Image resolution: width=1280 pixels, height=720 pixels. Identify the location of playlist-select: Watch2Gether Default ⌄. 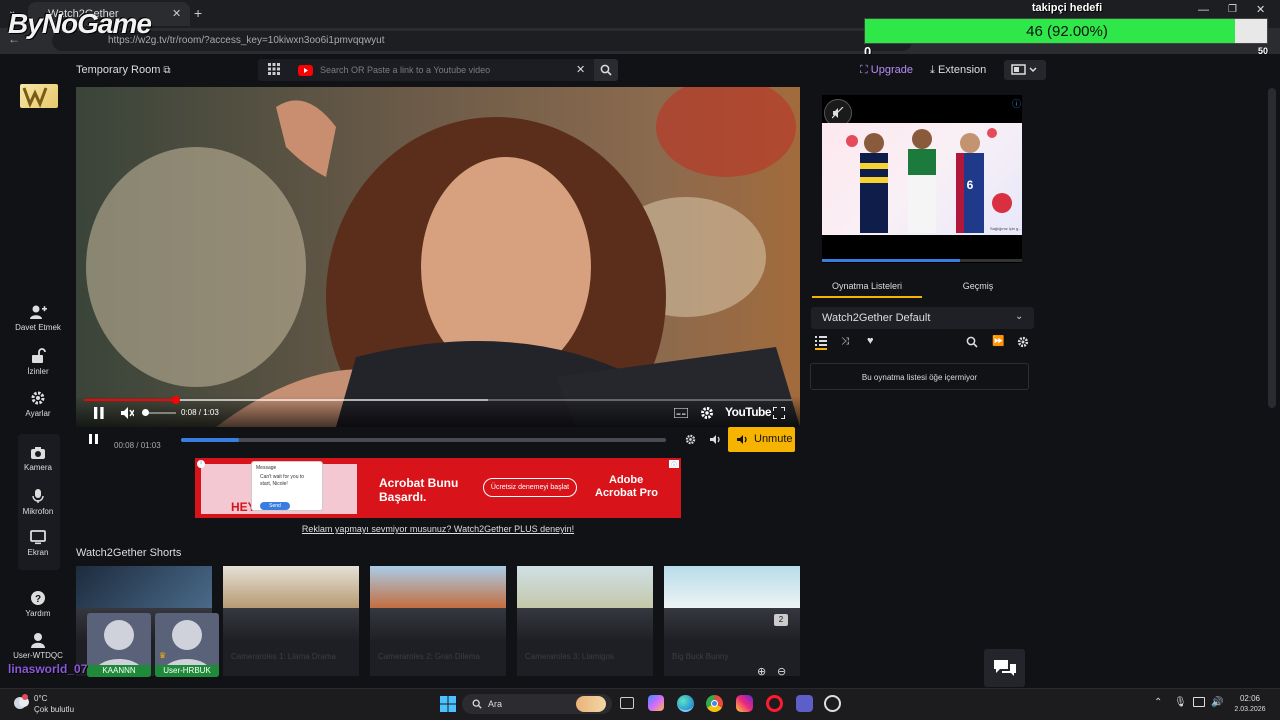
(922, 318).